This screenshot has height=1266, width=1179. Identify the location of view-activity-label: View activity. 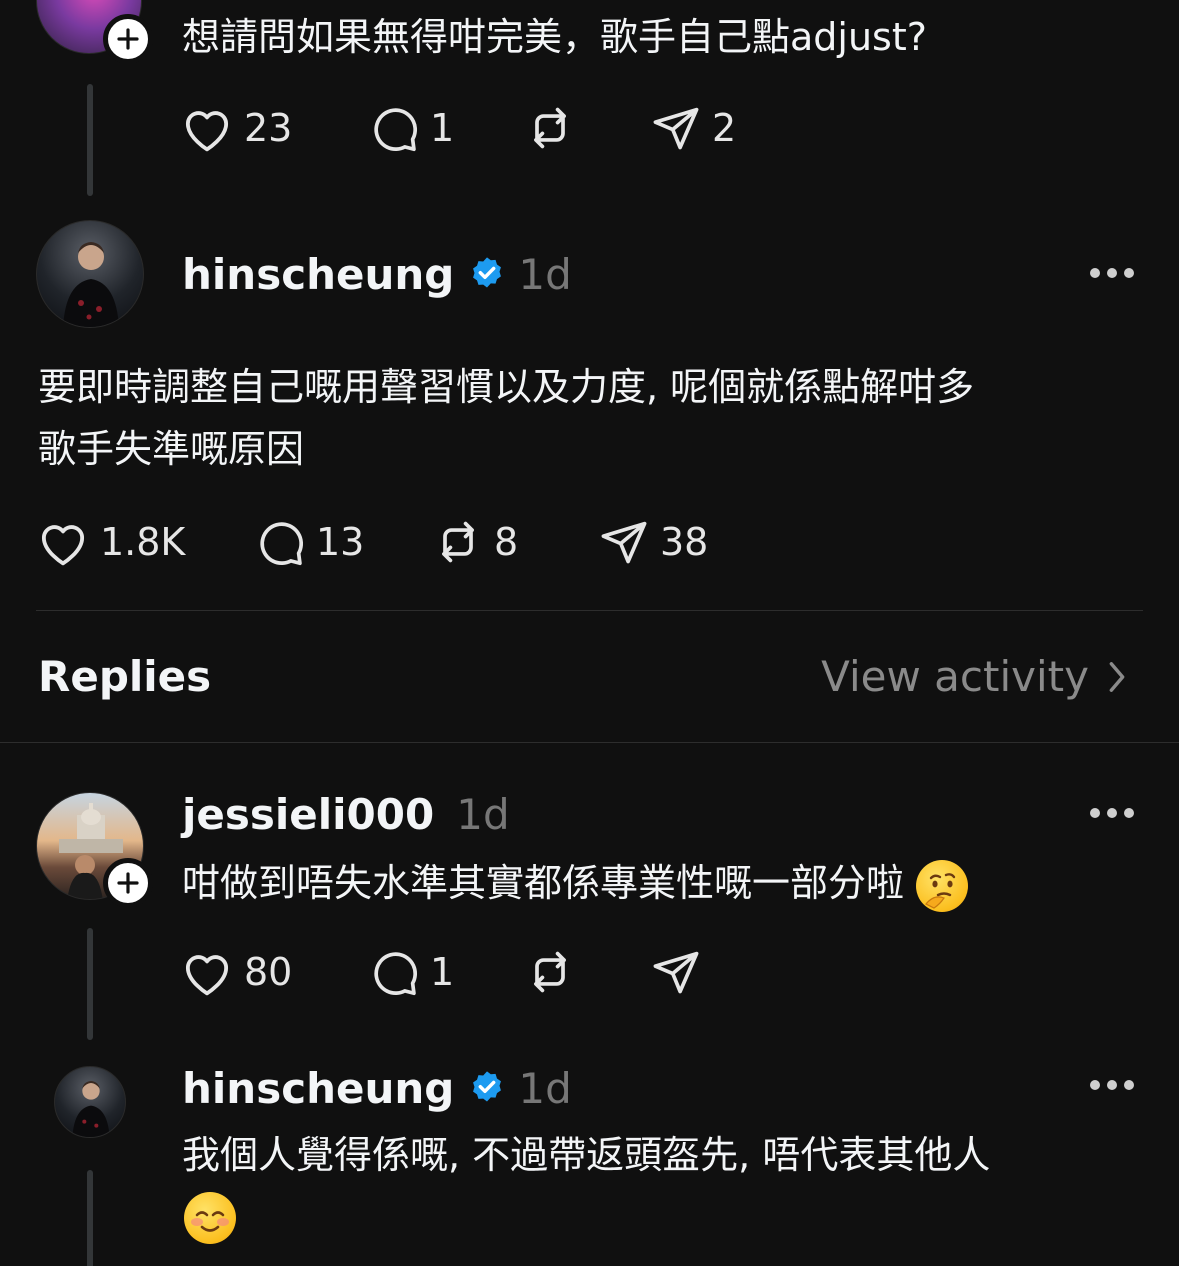
(955, 676).